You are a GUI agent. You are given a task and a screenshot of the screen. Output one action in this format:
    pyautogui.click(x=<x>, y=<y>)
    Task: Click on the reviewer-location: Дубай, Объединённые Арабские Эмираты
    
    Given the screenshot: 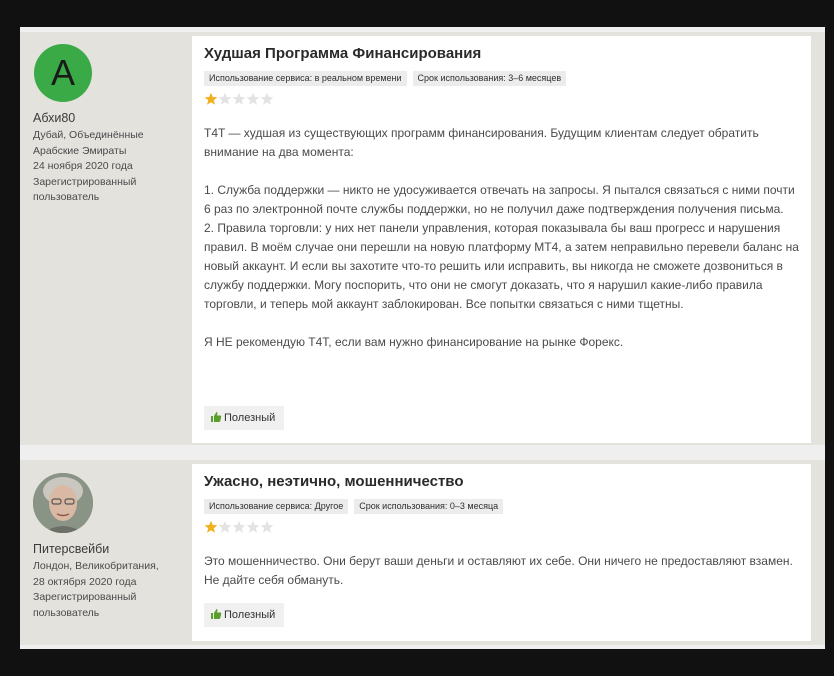 What is the action you would take?
    pyautogui.click(x=88, y=143)
    